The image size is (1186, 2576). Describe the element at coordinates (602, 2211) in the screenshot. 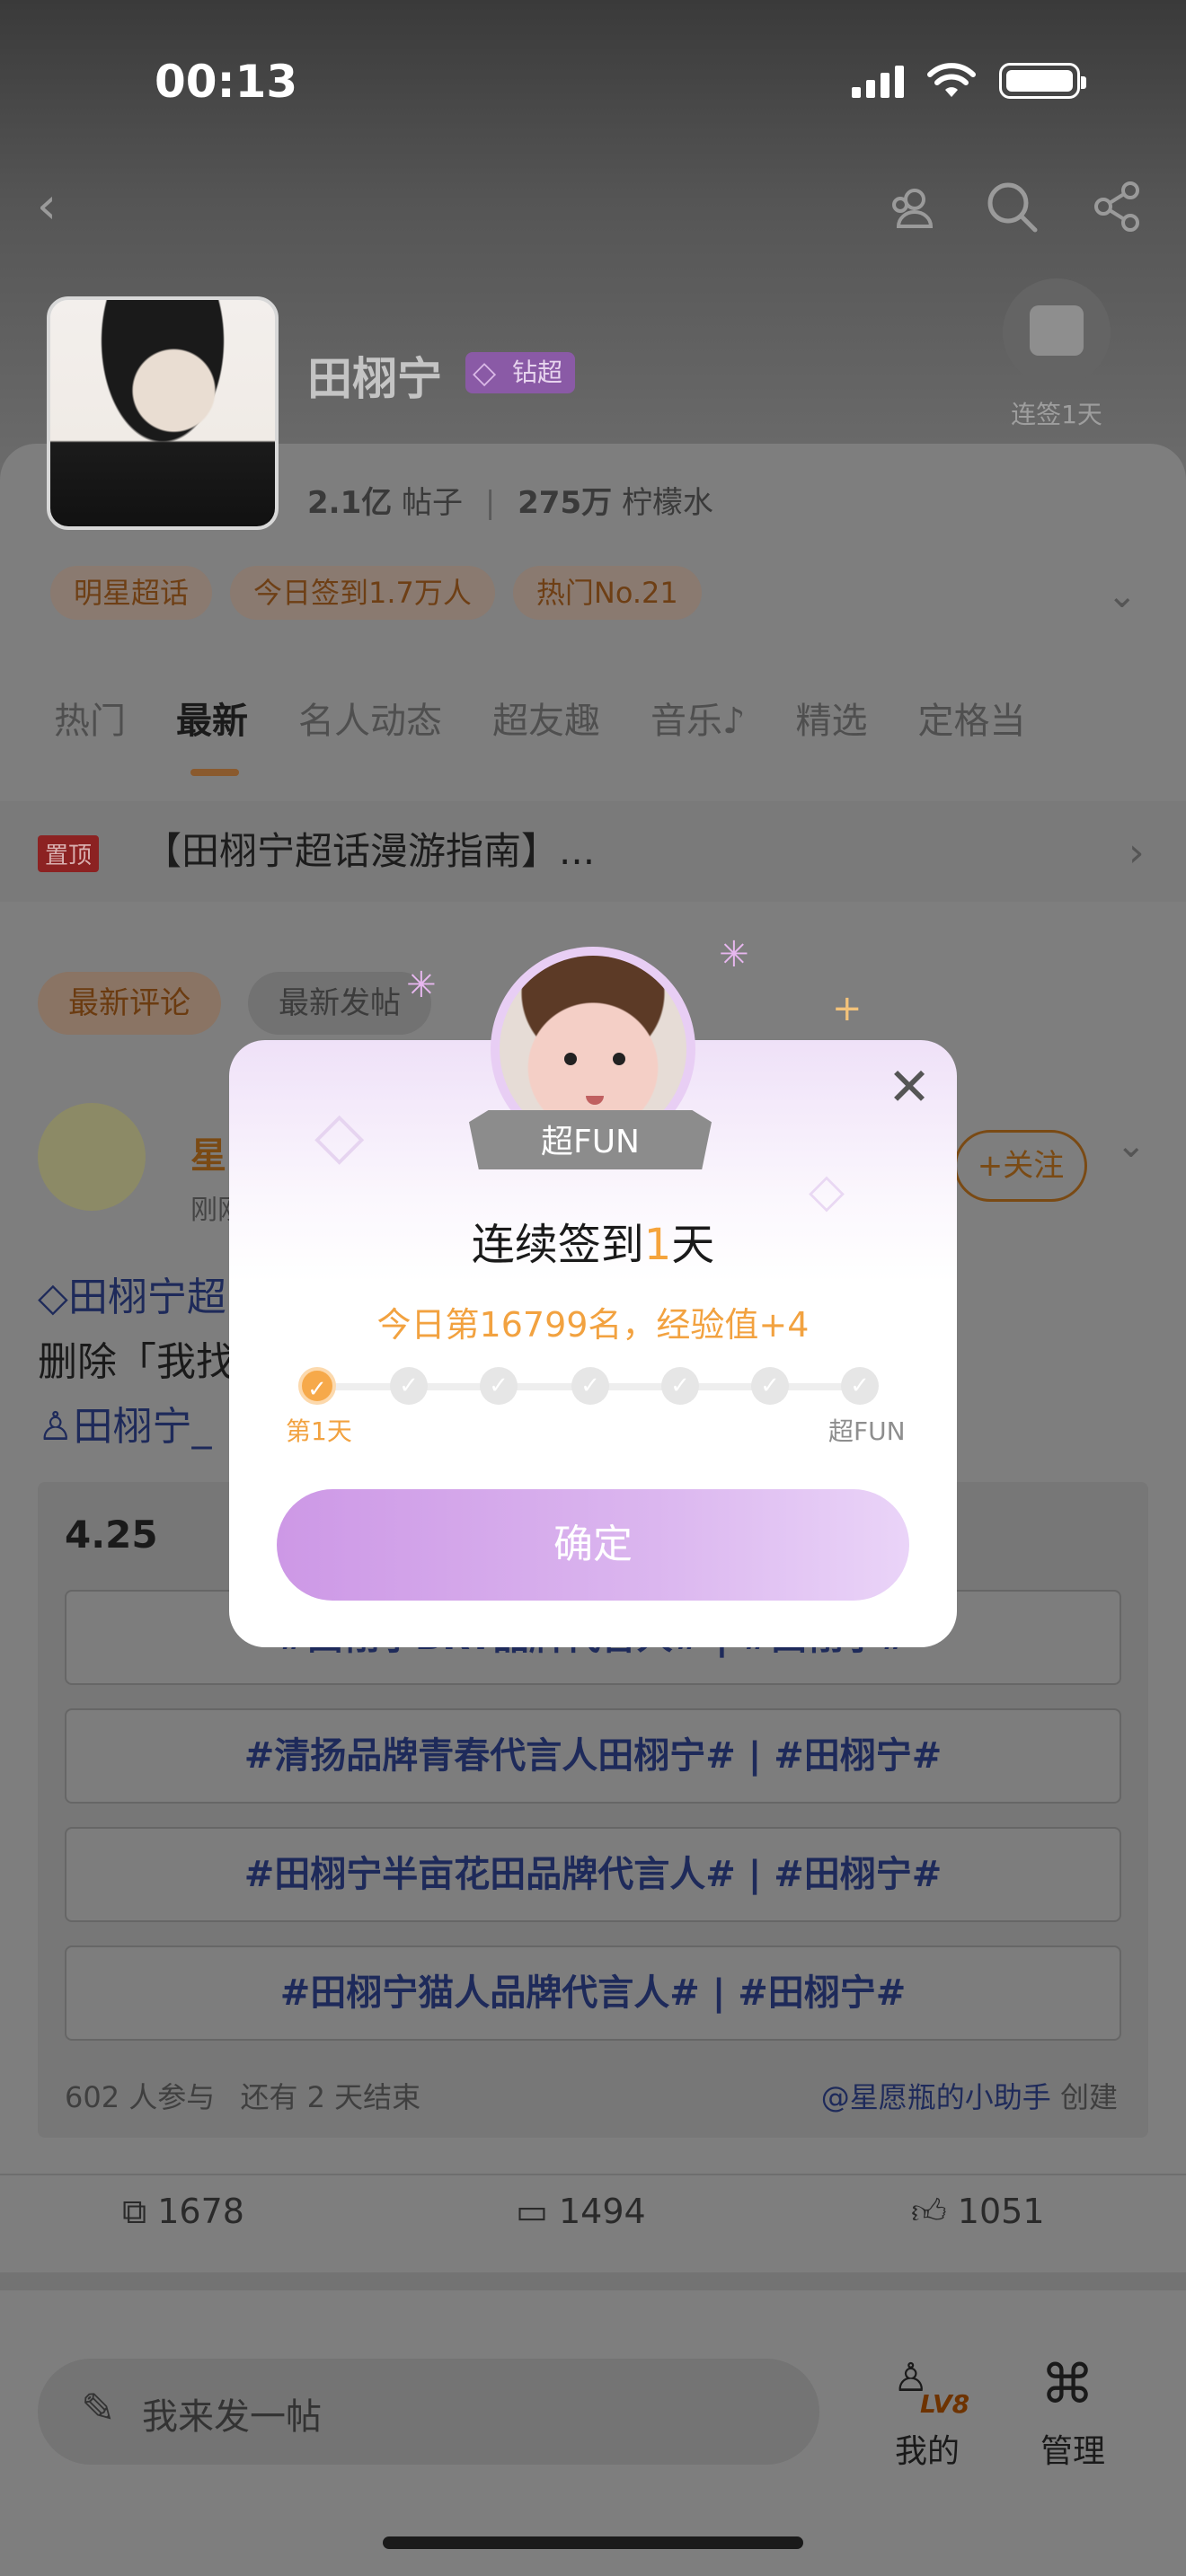

I see `comment-count: 1494` at that location.